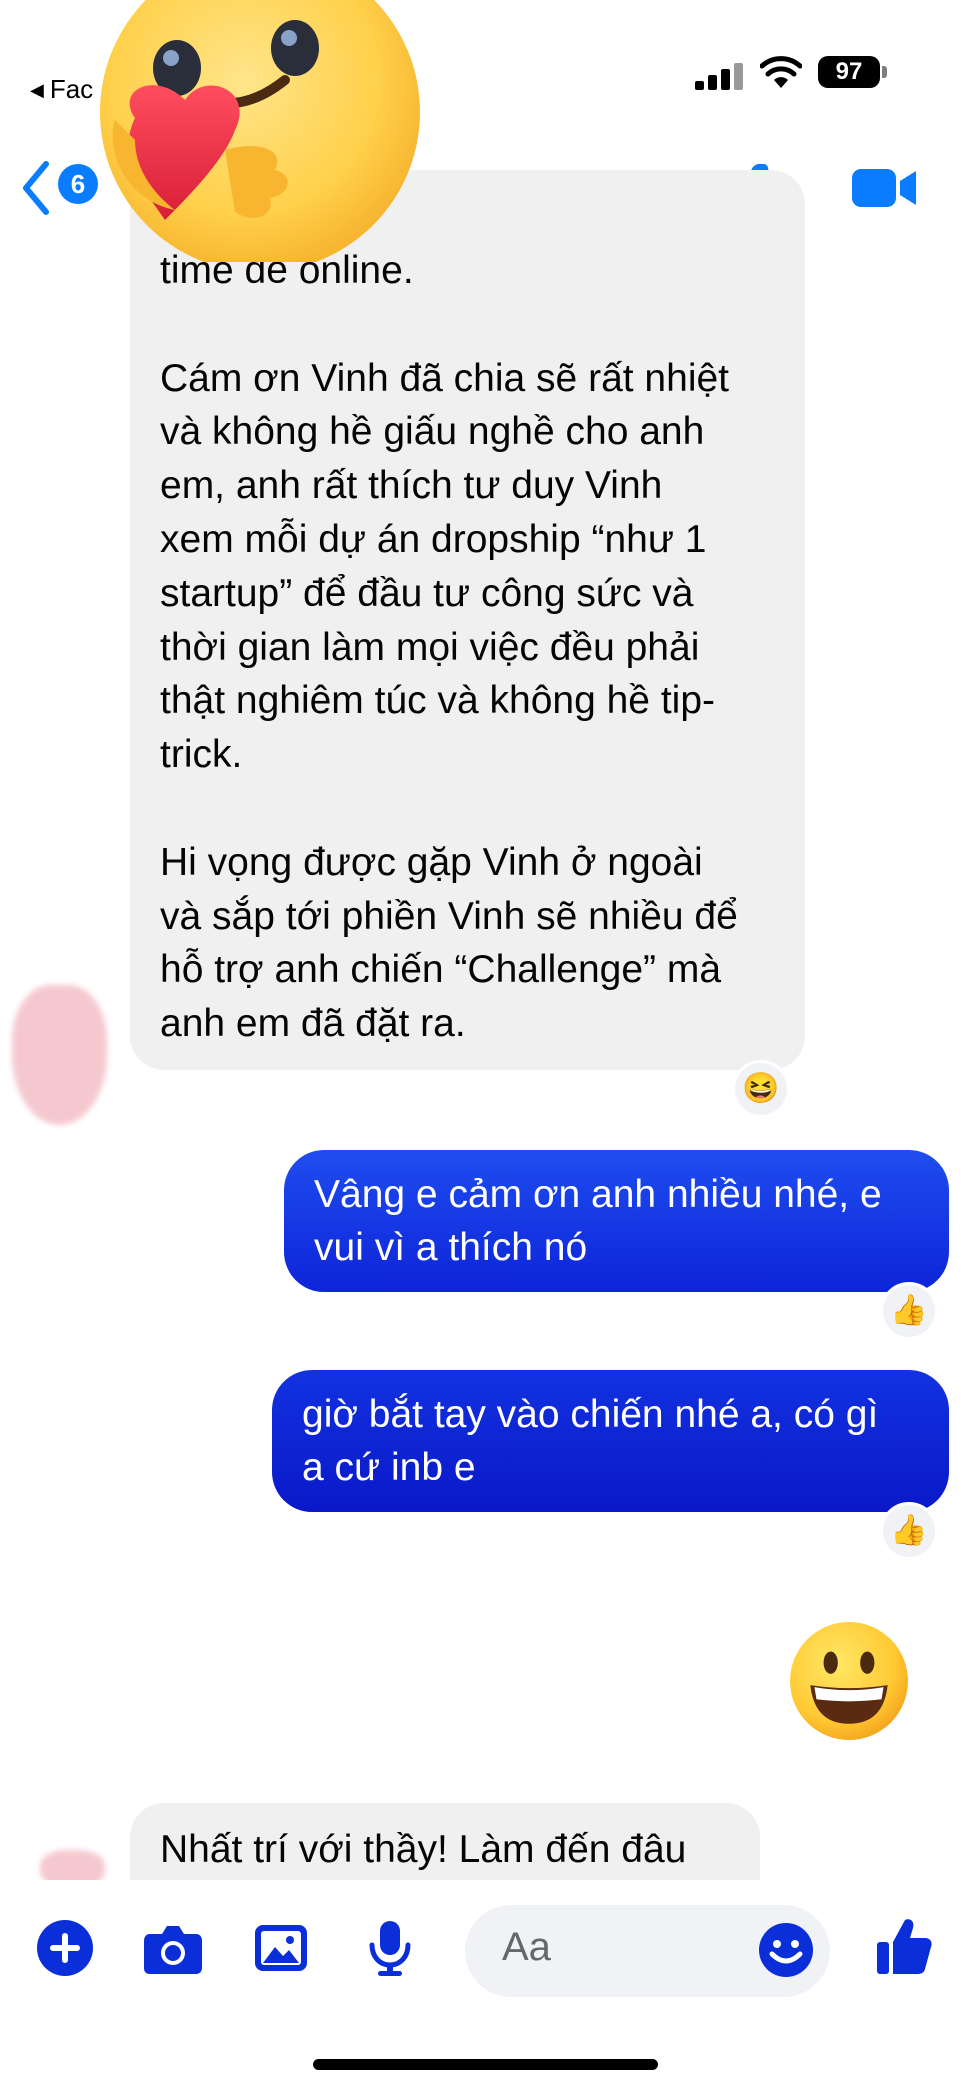  I want to click on battery-indicator: 97, so click(849, 72).